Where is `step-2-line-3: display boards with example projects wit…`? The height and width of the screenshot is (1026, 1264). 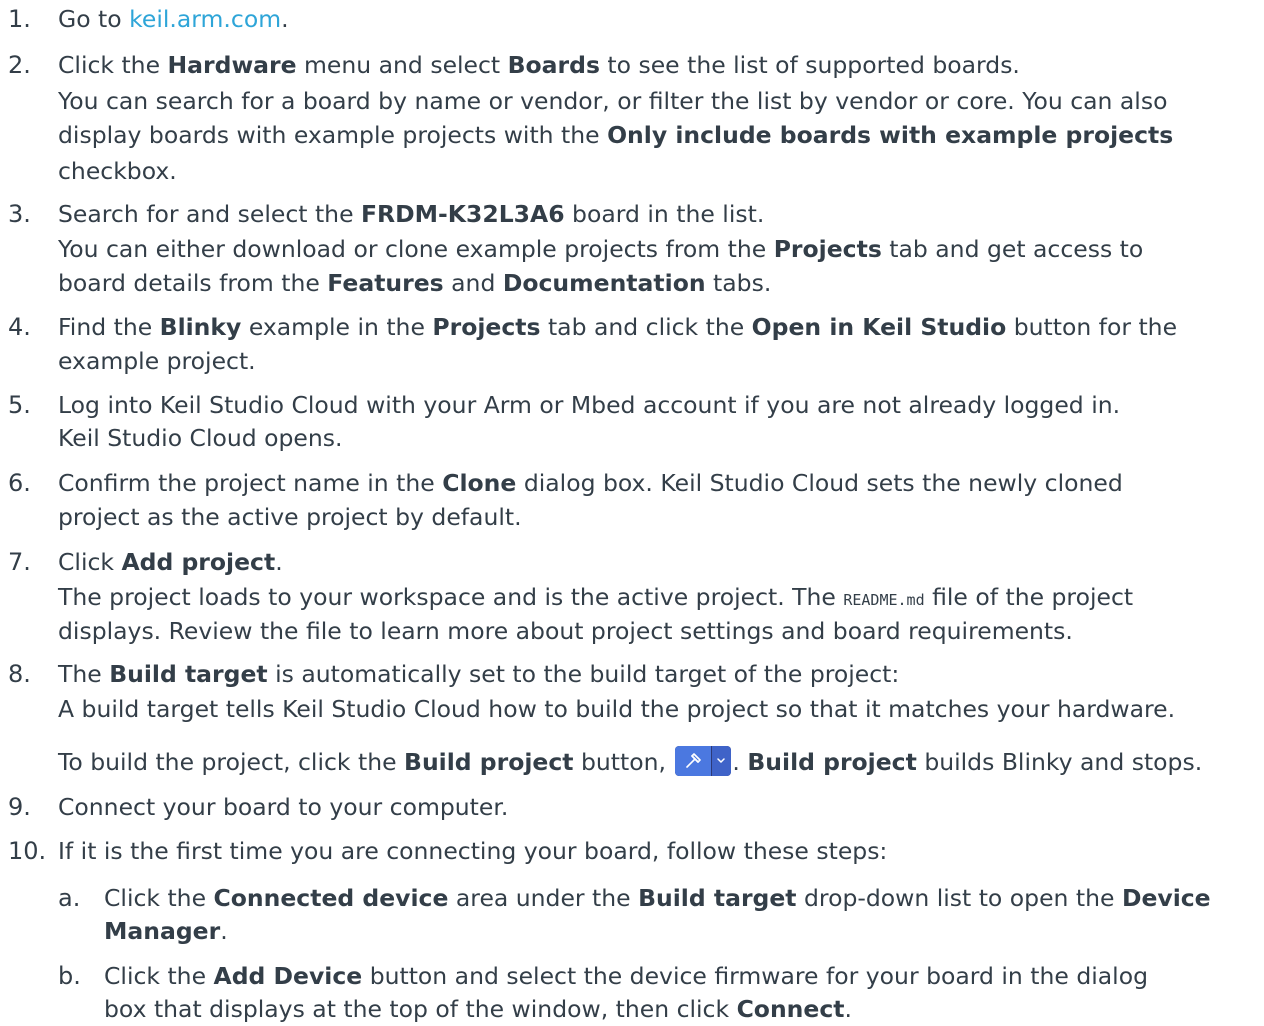
step-2-line-3: display boards with example projects wit… is located at coordinates (616, 135).